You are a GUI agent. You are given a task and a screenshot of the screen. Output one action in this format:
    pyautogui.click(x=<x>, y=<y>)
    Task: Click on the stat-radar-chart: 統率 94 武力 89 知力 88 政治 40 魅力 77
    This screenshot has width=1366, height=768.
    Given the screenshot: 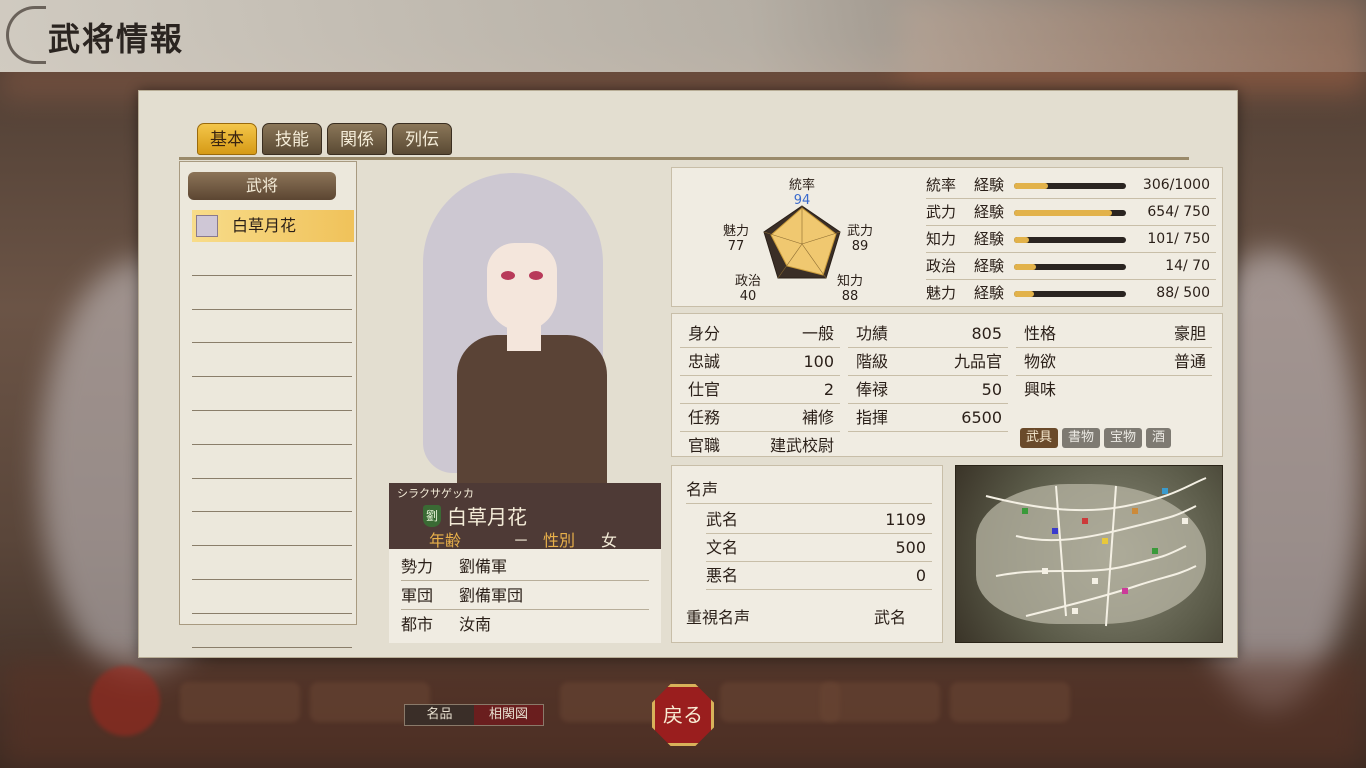 What is the action you would take?
    pyautogui.click(x=797, y=238)
    